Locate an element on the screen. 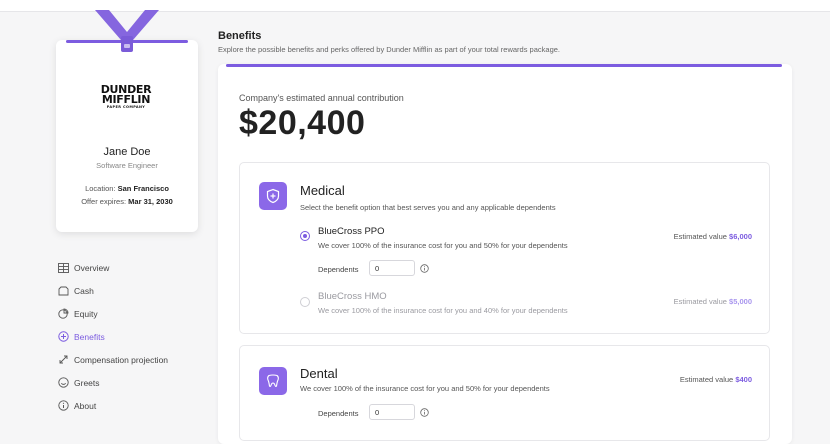 This screenshot has height=444, width=830. option-name-bluecross-hmo: BlueCross HMO is located at coordinates (352, 296).